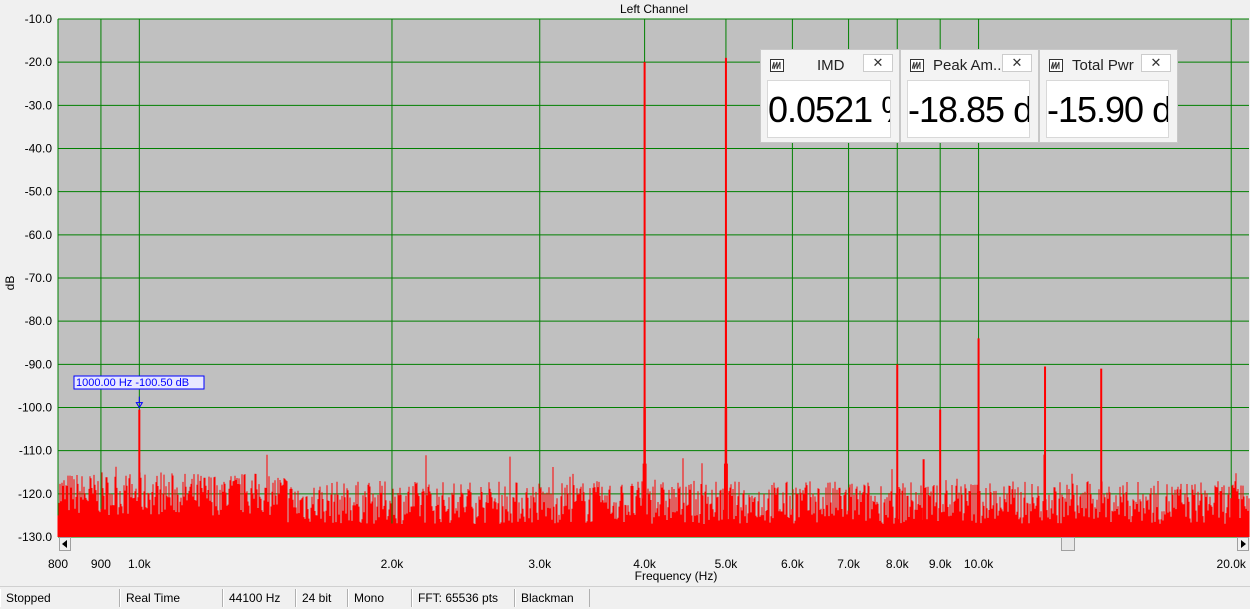 The image size is (1250, 609). I want to click on meter-header: Total Pwr ✕, so click(1109, 65).